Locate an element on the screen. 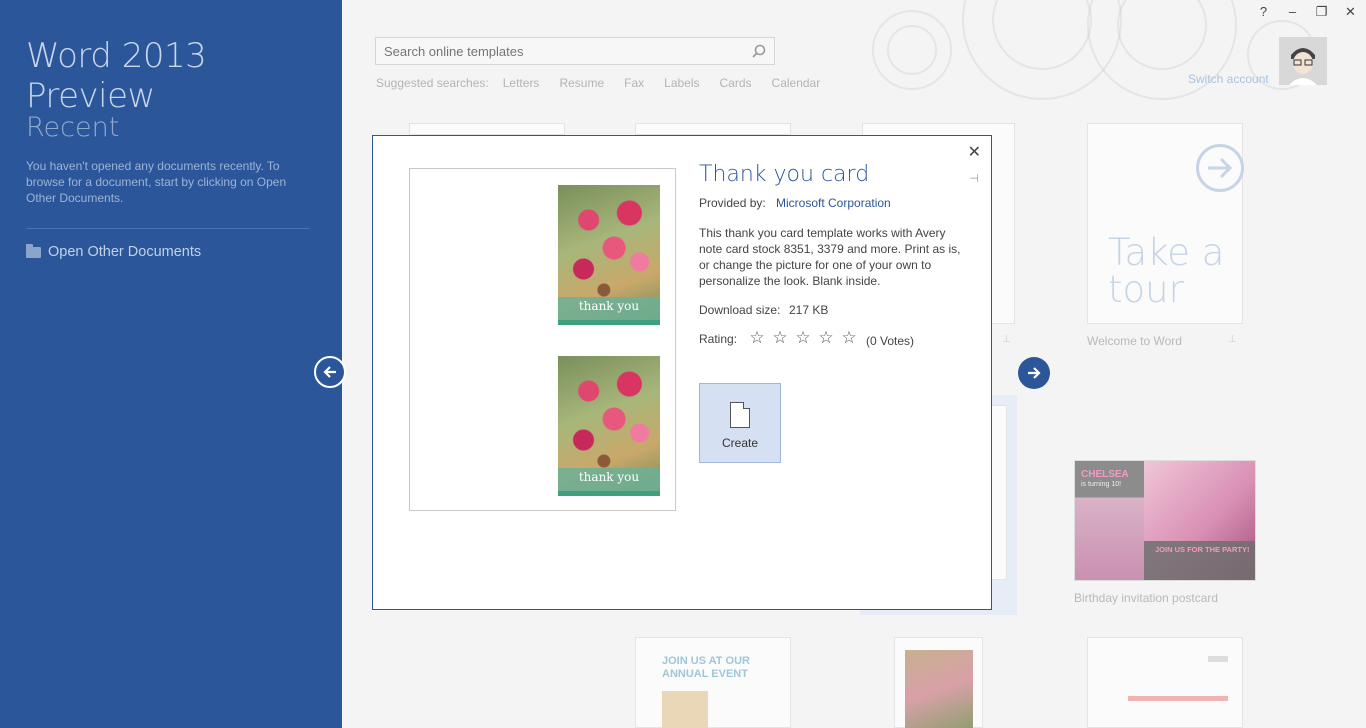 The image size is (1366, 728). invoice-tile is located at coordinates (1165, 682).